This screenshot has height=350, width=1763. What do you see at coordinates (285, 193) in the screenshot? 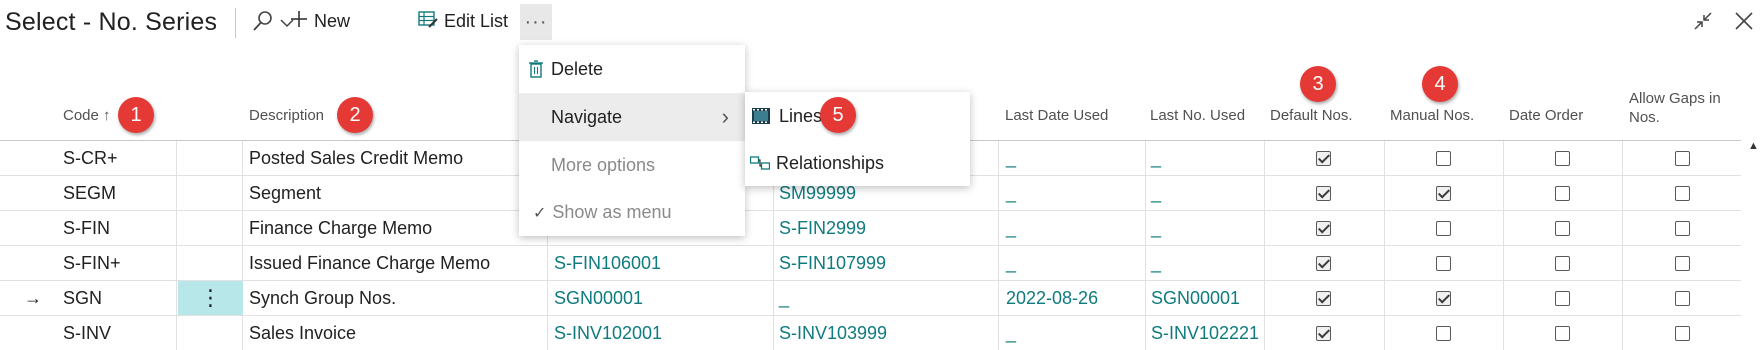
I see `cell-description: Segment` at bounding box center [285, 193].